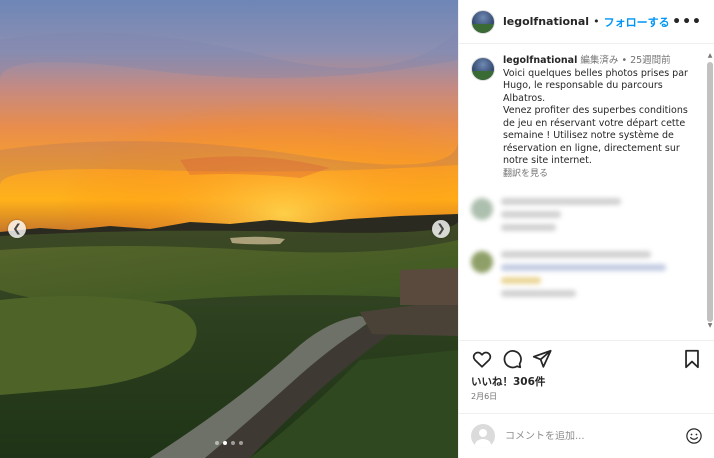 The width and height of the screenshot is (714, 458). What do you see at coordinates (229, 443) in the screenshot?
I see `carousel-indicator` at bounding box center [229, 443].